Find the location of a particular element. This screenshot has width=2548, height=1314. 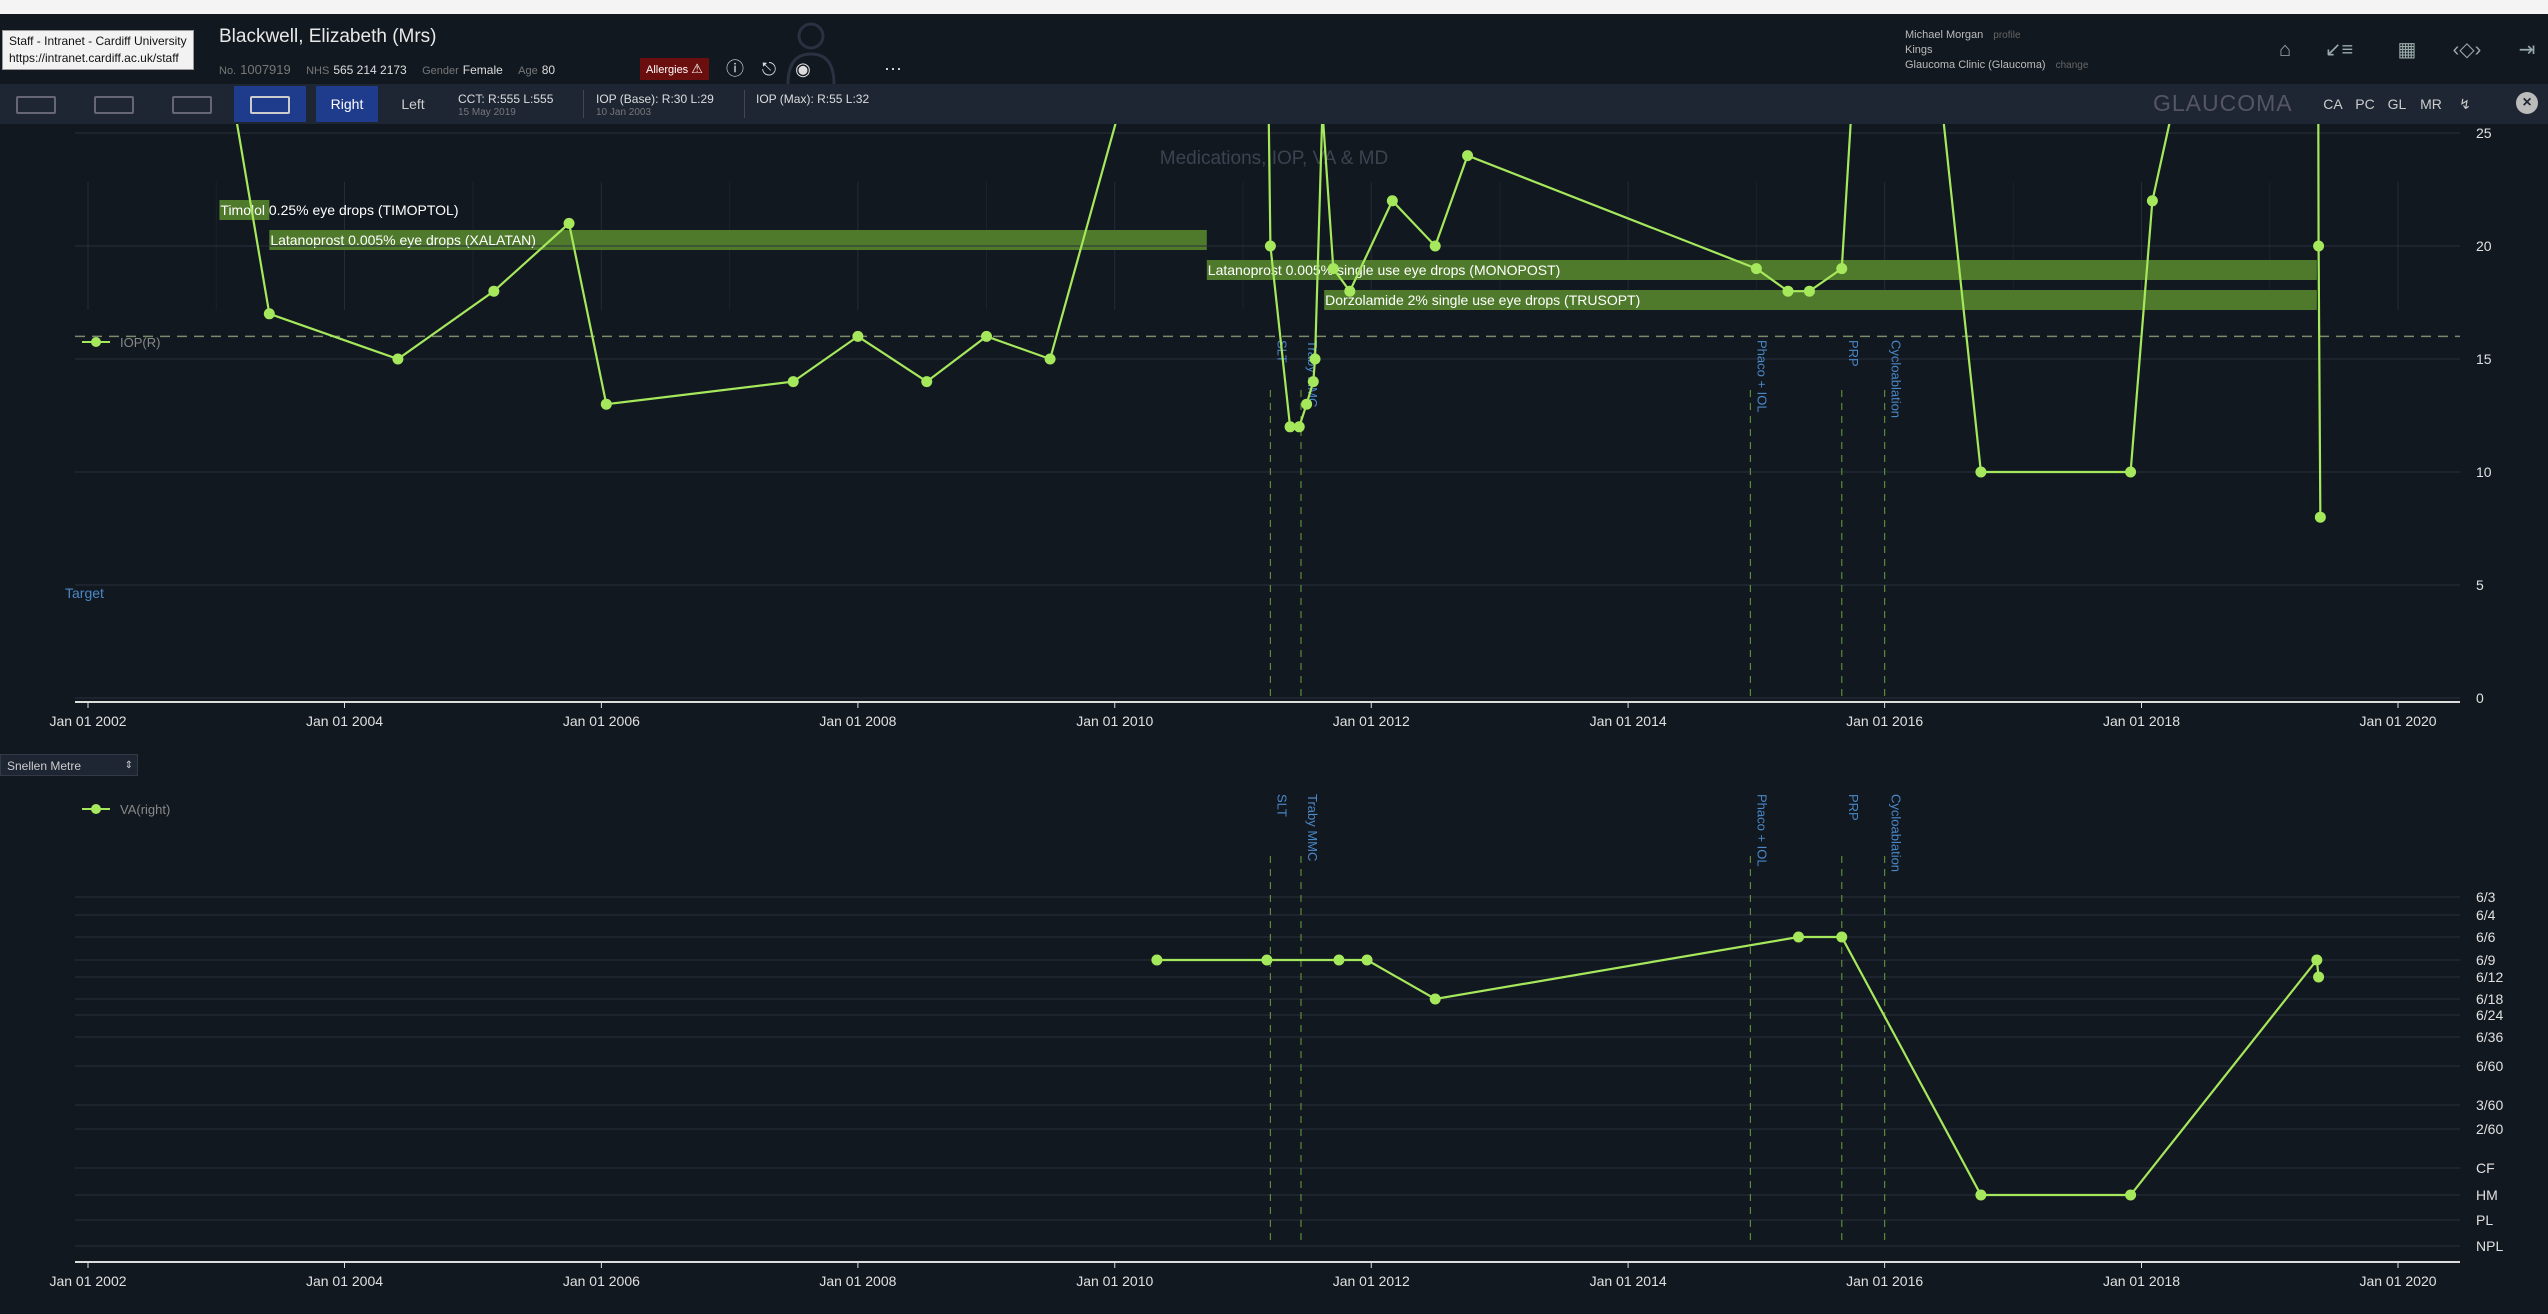

layout-3-icon is located at coordinates (192, 105).